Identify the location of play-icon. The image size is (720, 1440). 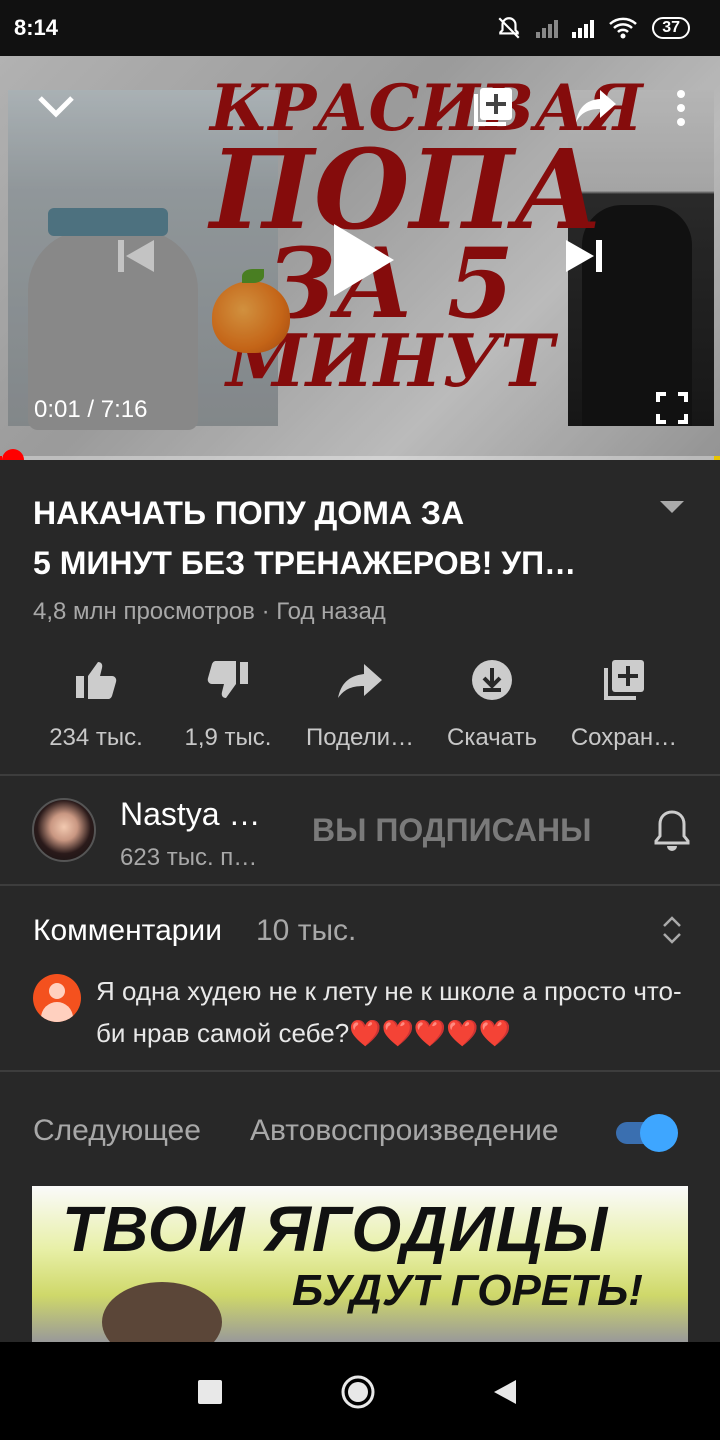
(362, 260).